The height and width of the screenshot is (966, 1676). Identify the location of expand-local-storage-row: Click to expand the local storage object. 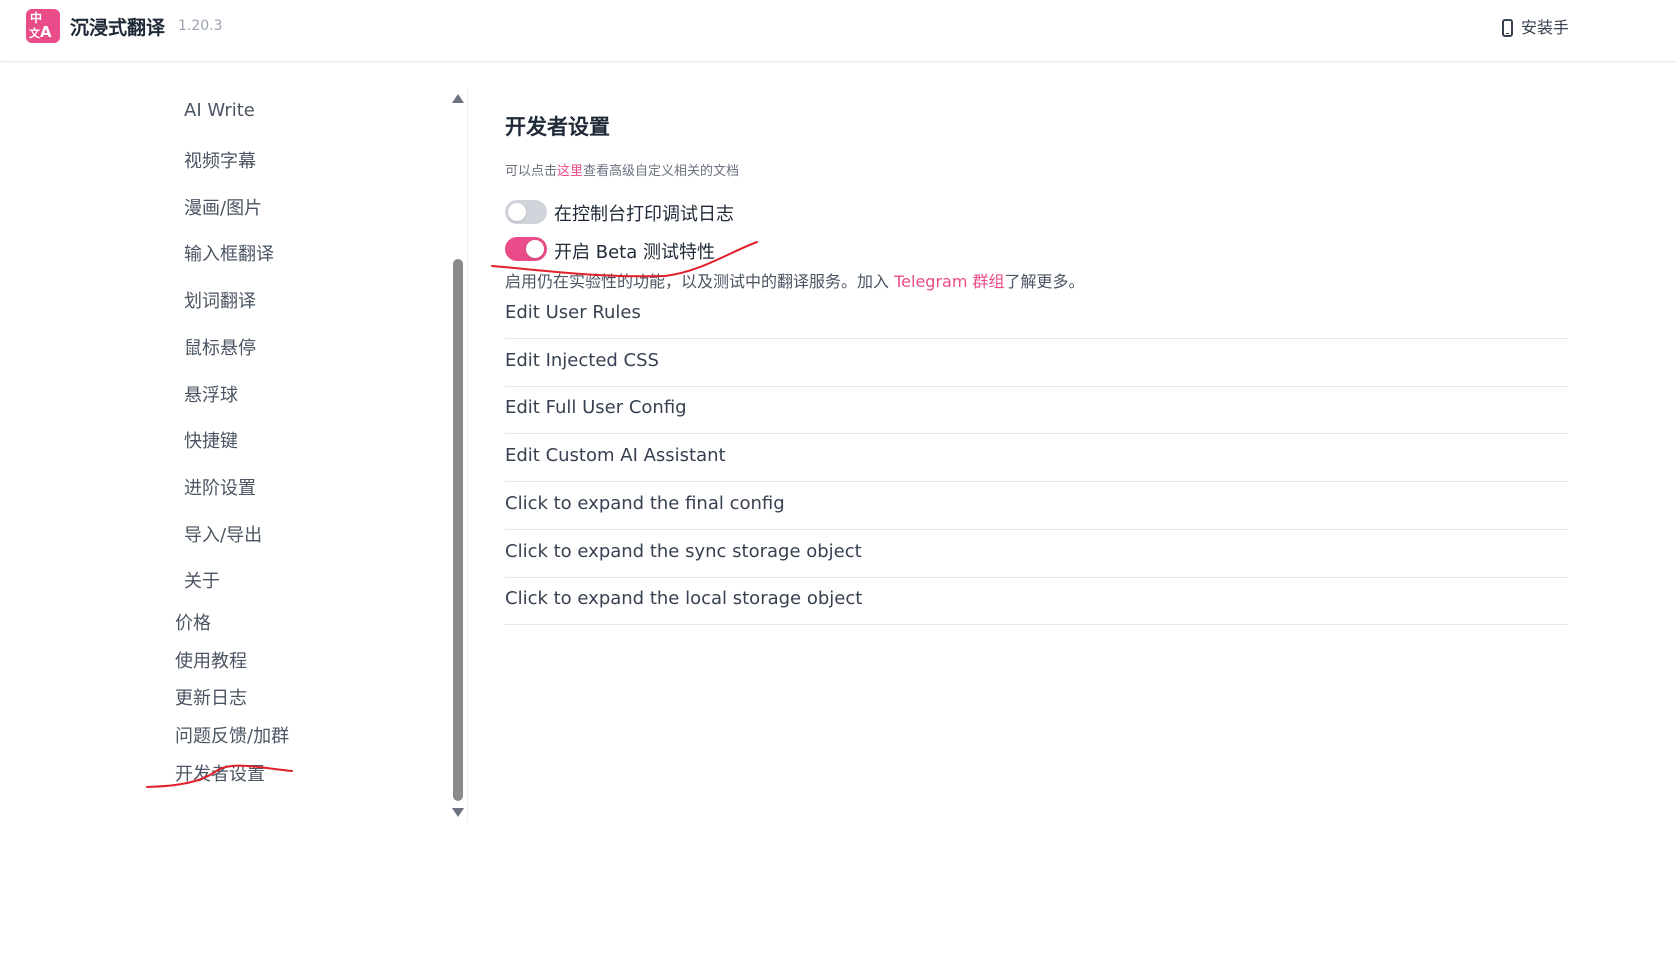
(1036, 601).